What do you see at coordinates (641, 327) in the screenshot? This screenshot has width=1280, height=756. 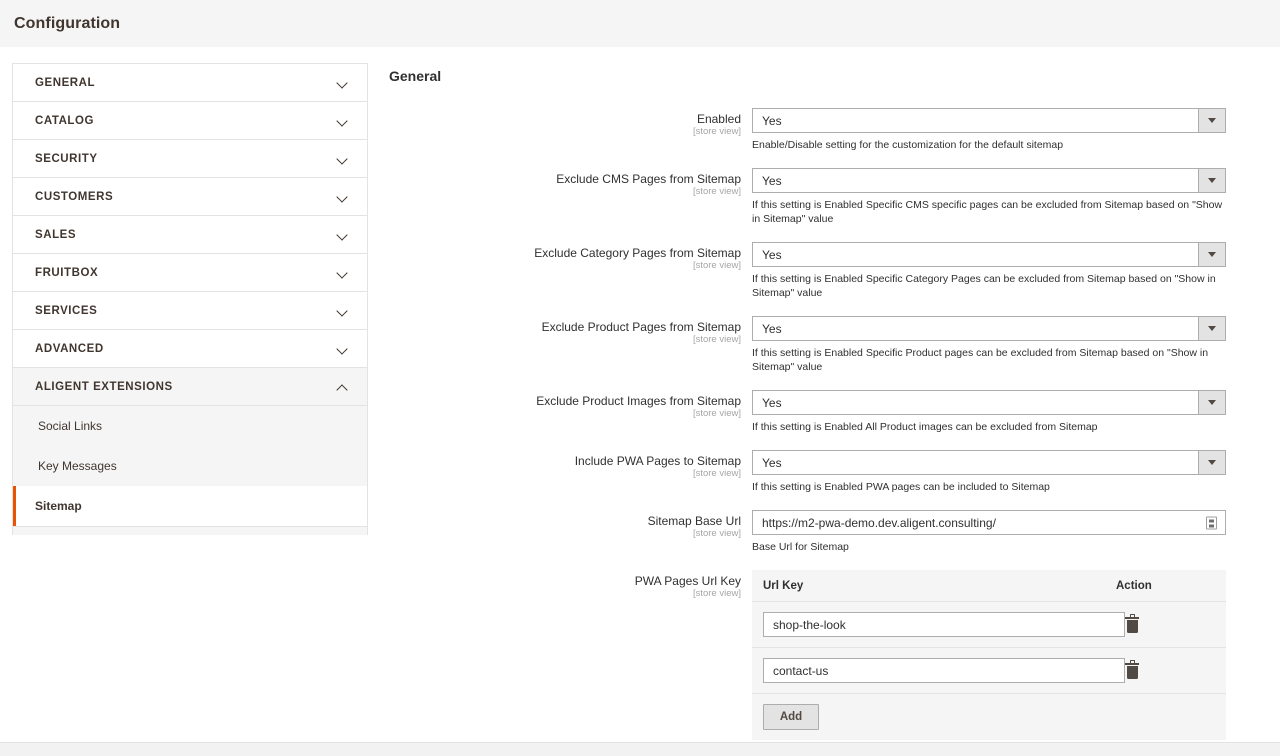 I see `field-label-text: Exclude Product Pages from Sitemap` at bounding box center [641, 327].